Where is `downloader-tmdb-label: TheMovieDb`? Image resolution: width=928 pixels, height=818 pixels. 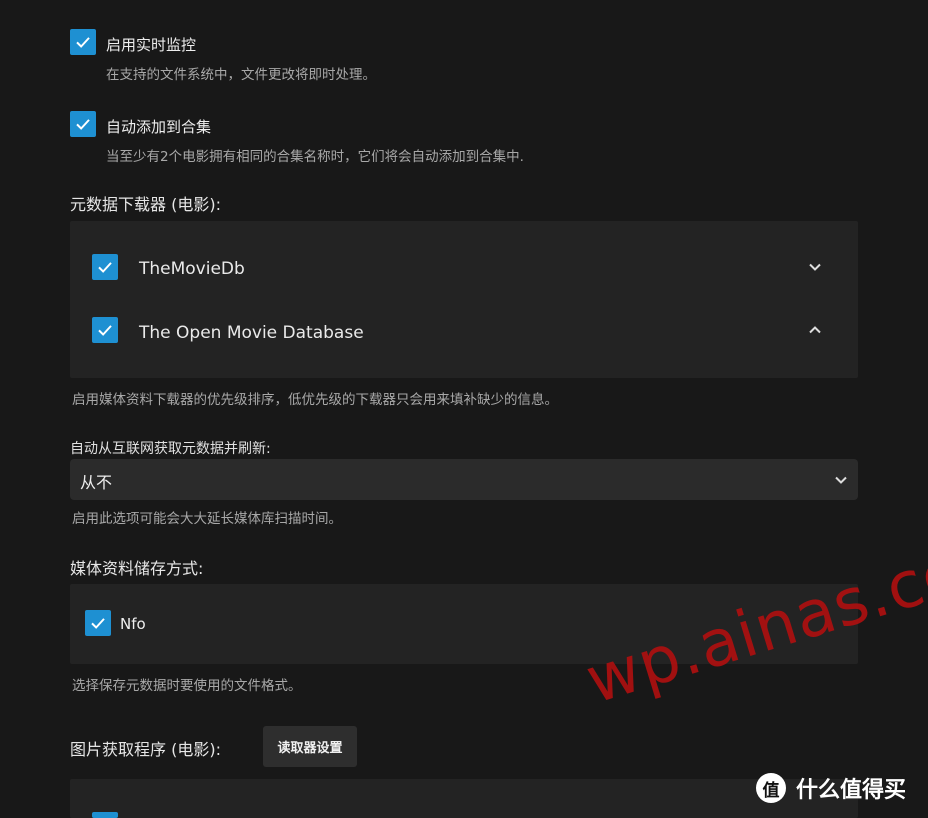 downloader-tmdb-label: TheMovieDb is located at coordinates (192, 269).